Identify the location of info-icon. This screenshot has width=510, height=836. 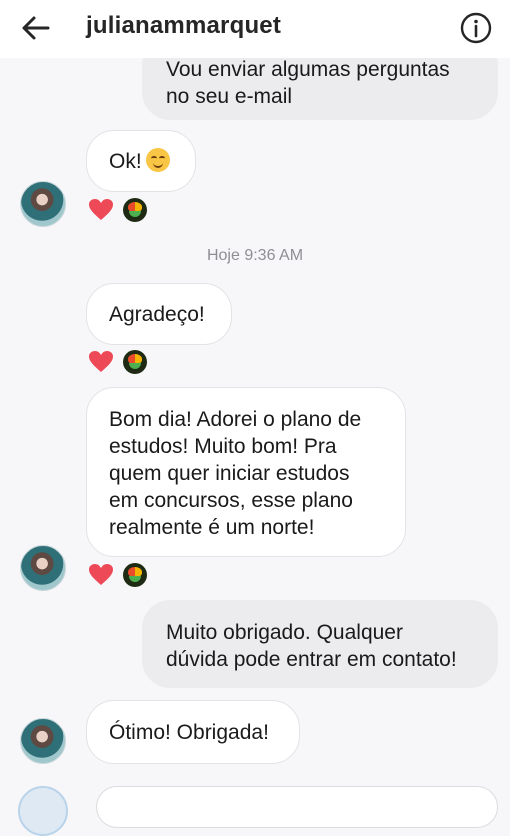
(476, 28).